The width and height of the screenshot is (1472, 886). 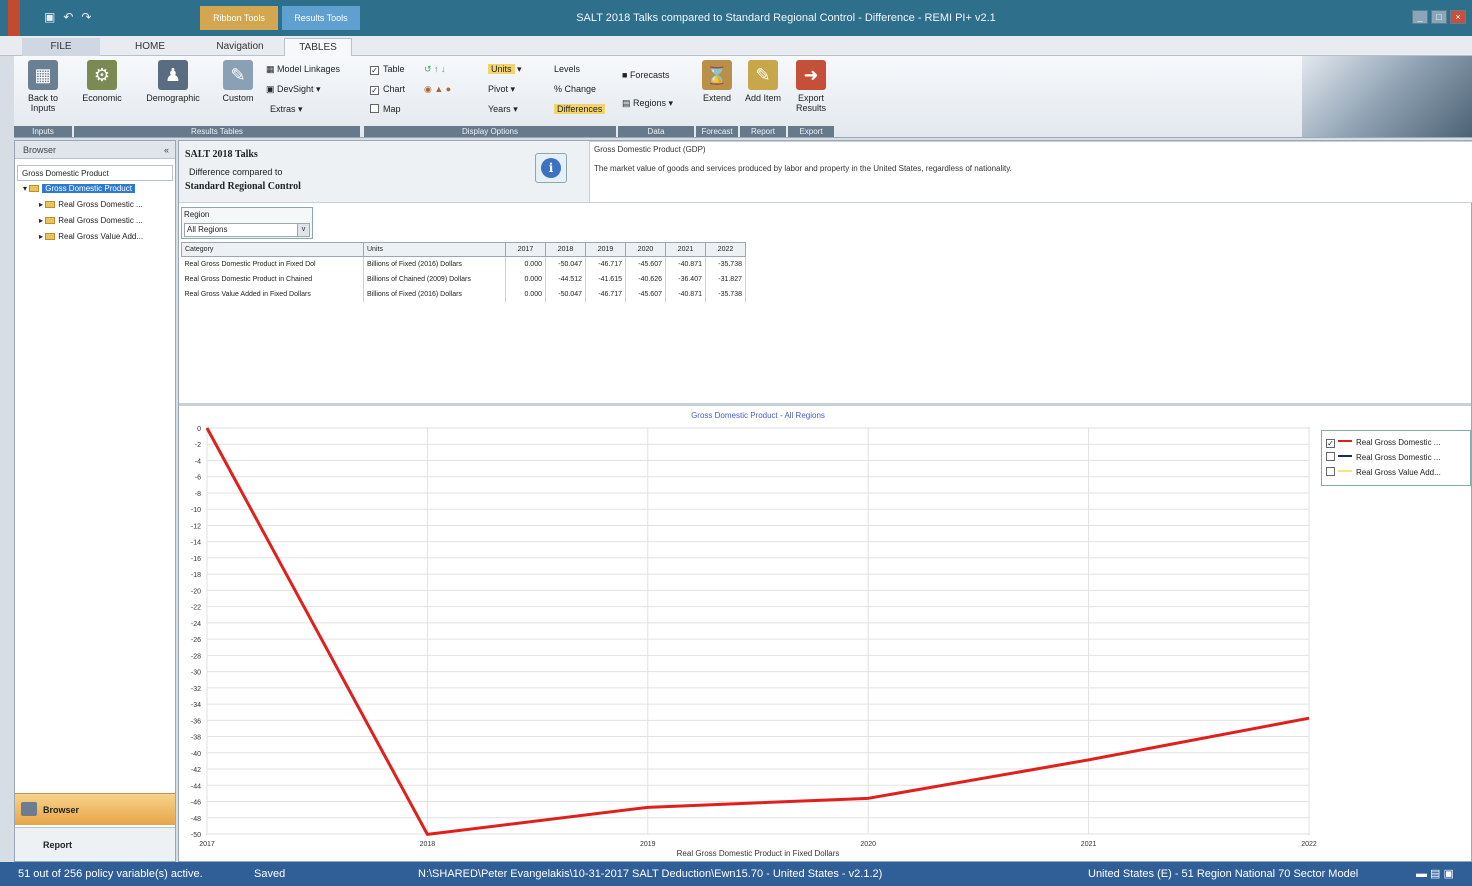 I want to click on collapse-button: «, so click(x=166, y=150).